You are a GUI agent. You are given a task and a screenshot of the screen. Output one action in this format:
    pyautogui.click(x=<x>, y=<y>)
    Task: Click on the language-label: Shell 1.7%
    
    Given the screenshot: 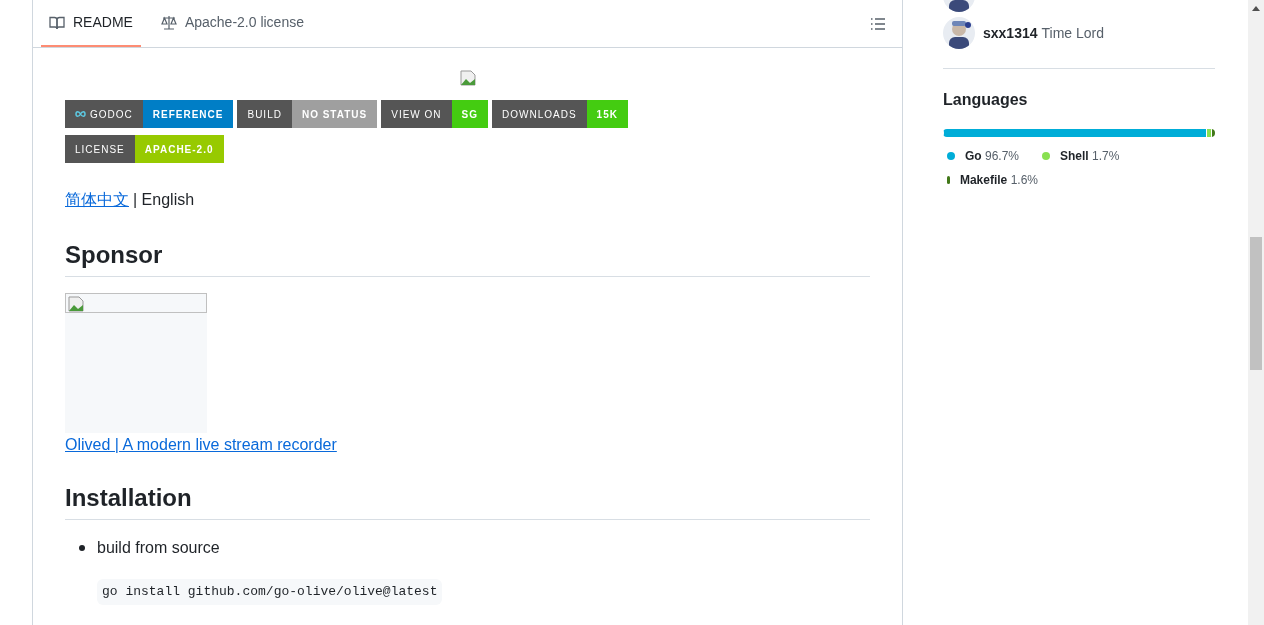 What is the action you would take?
    pyautogui.click(x=1090, y=156)
    